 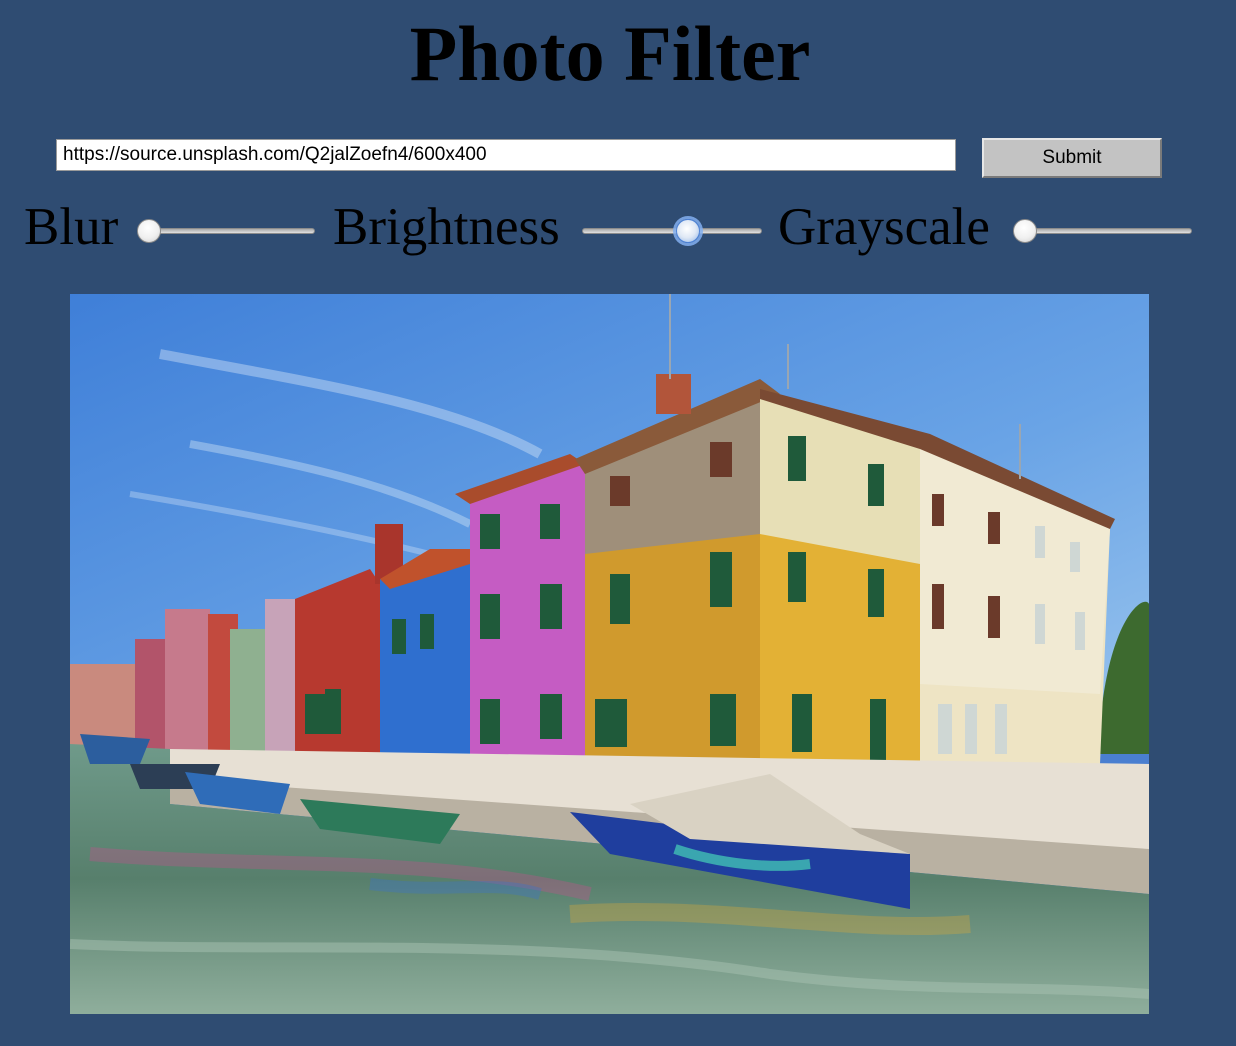 I want to click on blur-slider, so click(x=226, y=232).